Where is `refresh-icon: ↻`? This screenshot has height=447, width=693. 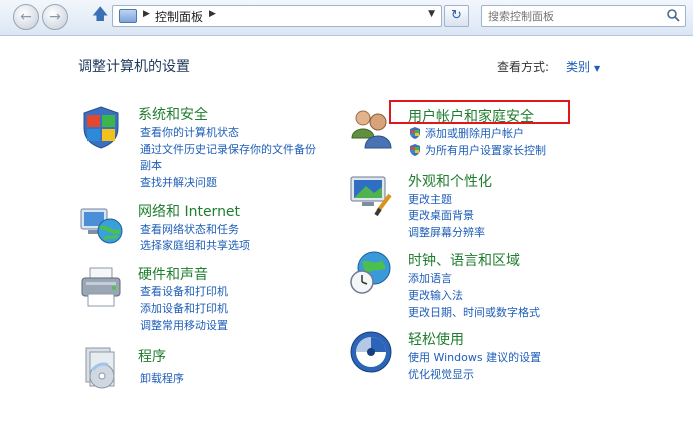
refresh-icon: ↻ is located at coordinates (456, 15).